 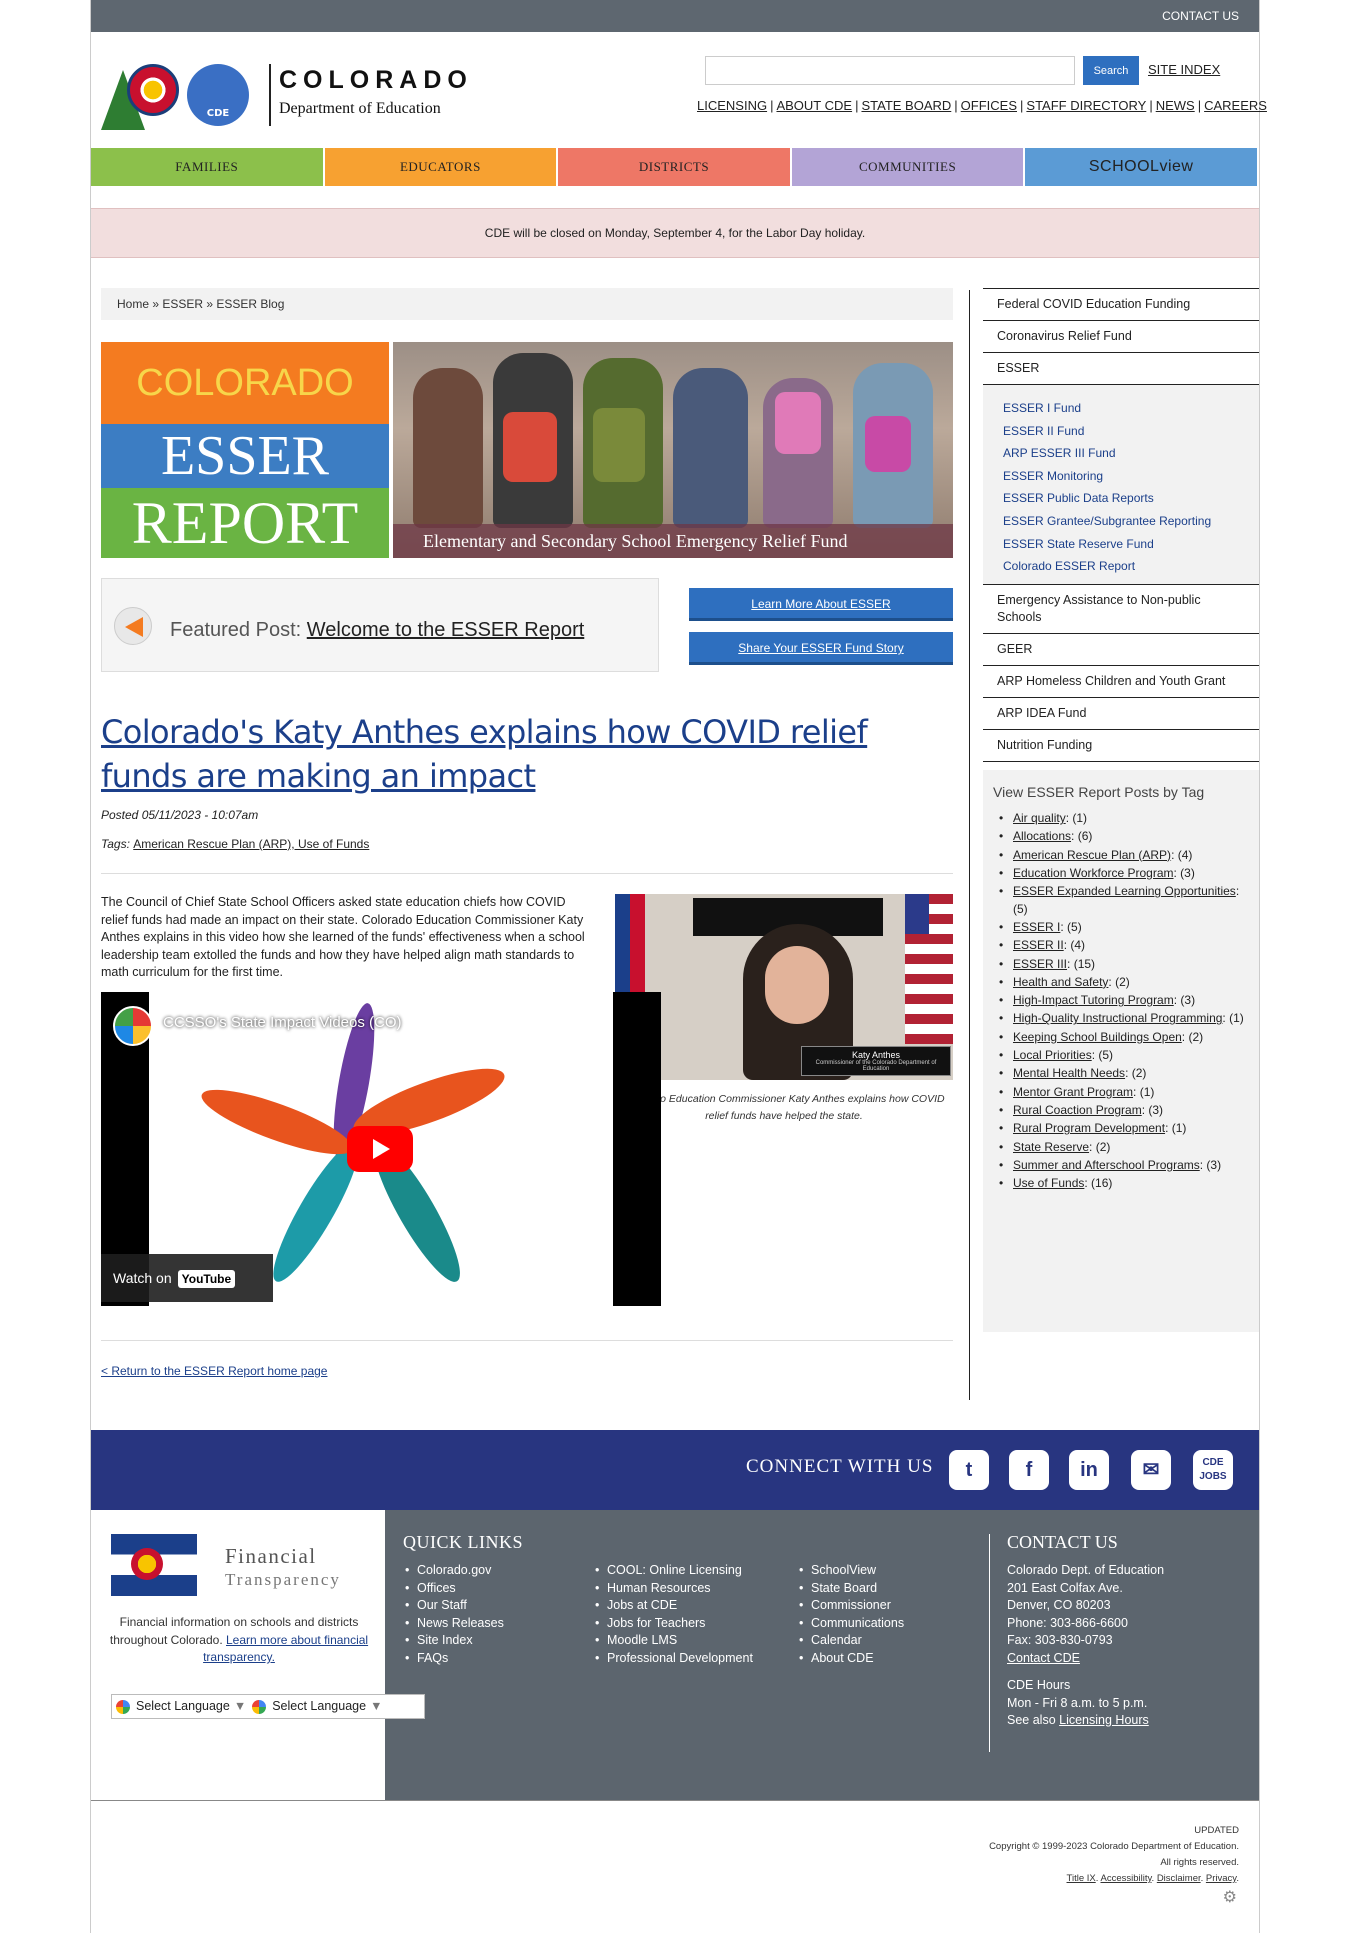 I want to click on tag-link: High-Impact Tutoring Program, so click(x=1093, y=1000).